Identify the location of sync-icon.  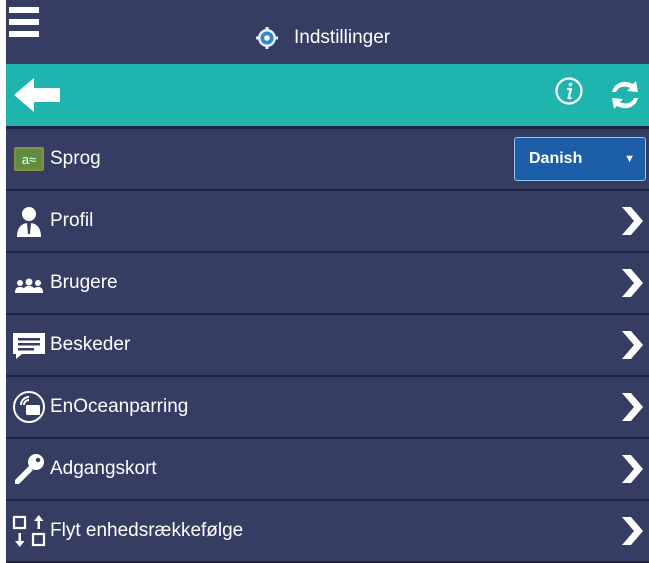
(625, 95).